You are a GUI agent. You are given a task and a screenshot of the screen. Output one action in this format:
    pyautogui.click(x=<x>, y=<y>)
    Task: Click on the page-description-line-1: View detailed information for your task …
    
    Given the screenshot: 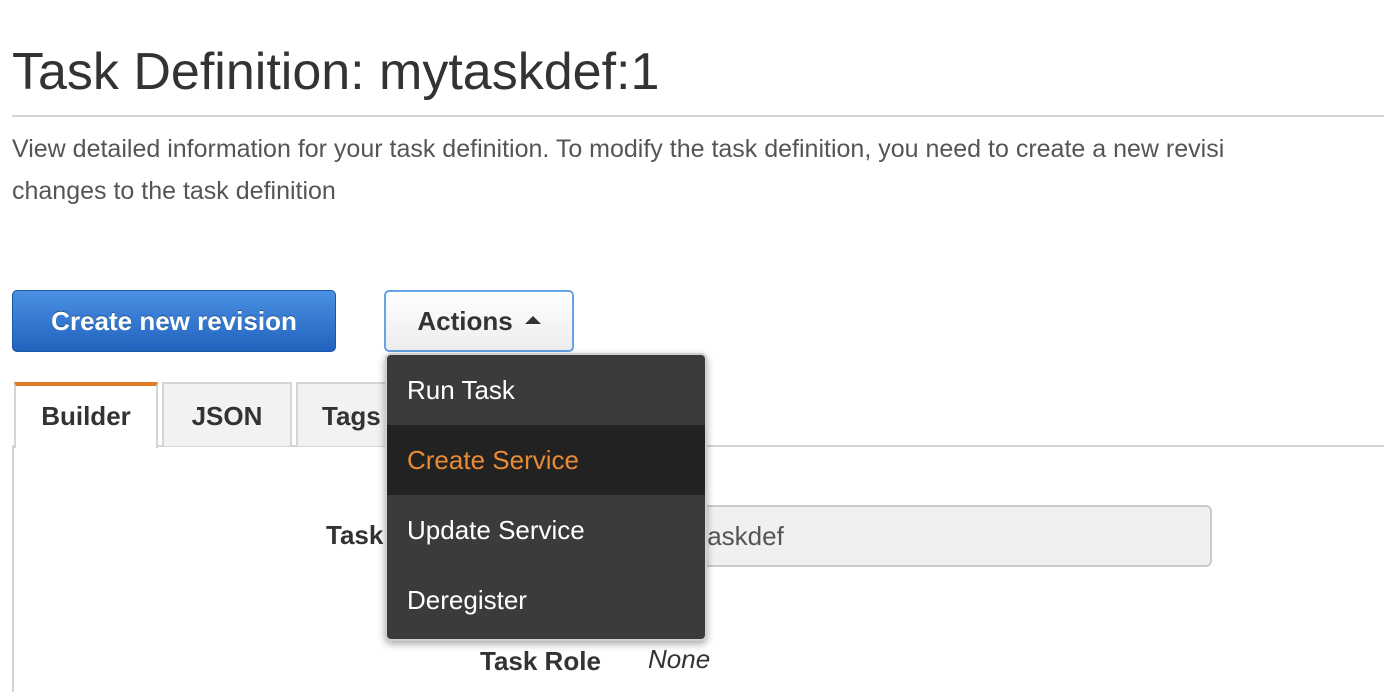 What is the action you would take?
    pyautogui.click(x=618, y=149)
    